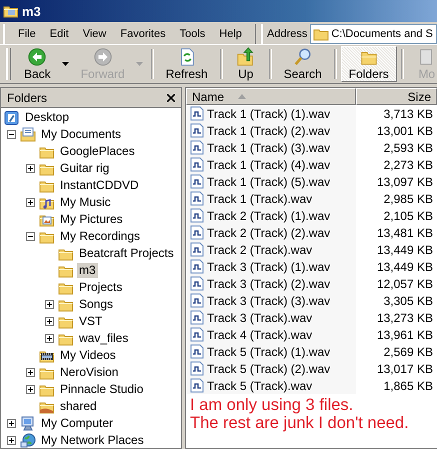 This screenshot has width=437, height=449. Describe the element at coordinates (95, 34) in the screenshot. I see `menu-item: View` at that location.